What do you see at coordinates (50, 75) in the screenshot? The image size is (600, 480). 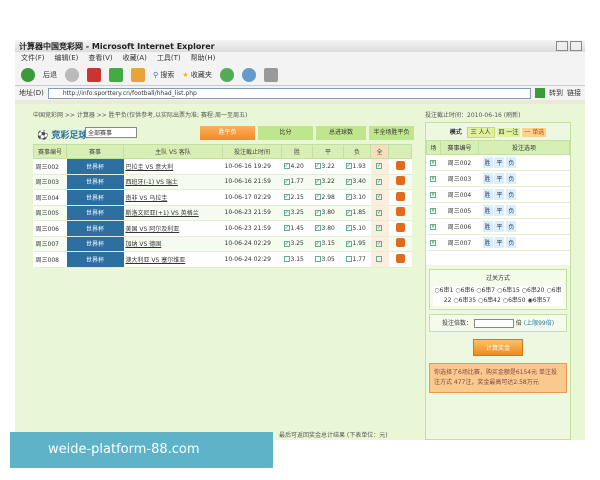 I see `back-button: 后退` at bounding box center [50, 75].